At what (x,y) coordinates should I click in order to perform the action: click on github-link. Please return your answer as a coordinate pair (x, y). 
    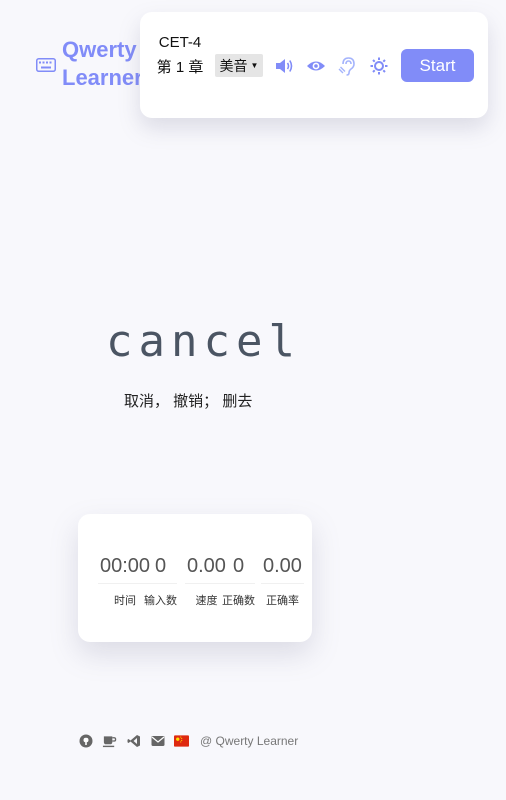
    Looking at the image, I should click on (85, 740).